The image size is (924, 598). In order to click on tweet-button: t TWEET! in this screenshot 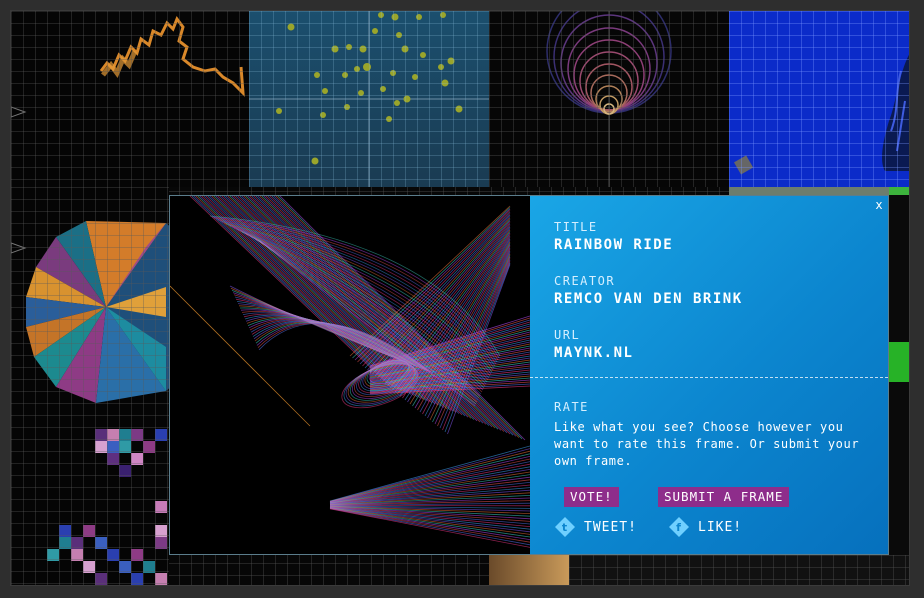, I will do `click(595, 527)`.